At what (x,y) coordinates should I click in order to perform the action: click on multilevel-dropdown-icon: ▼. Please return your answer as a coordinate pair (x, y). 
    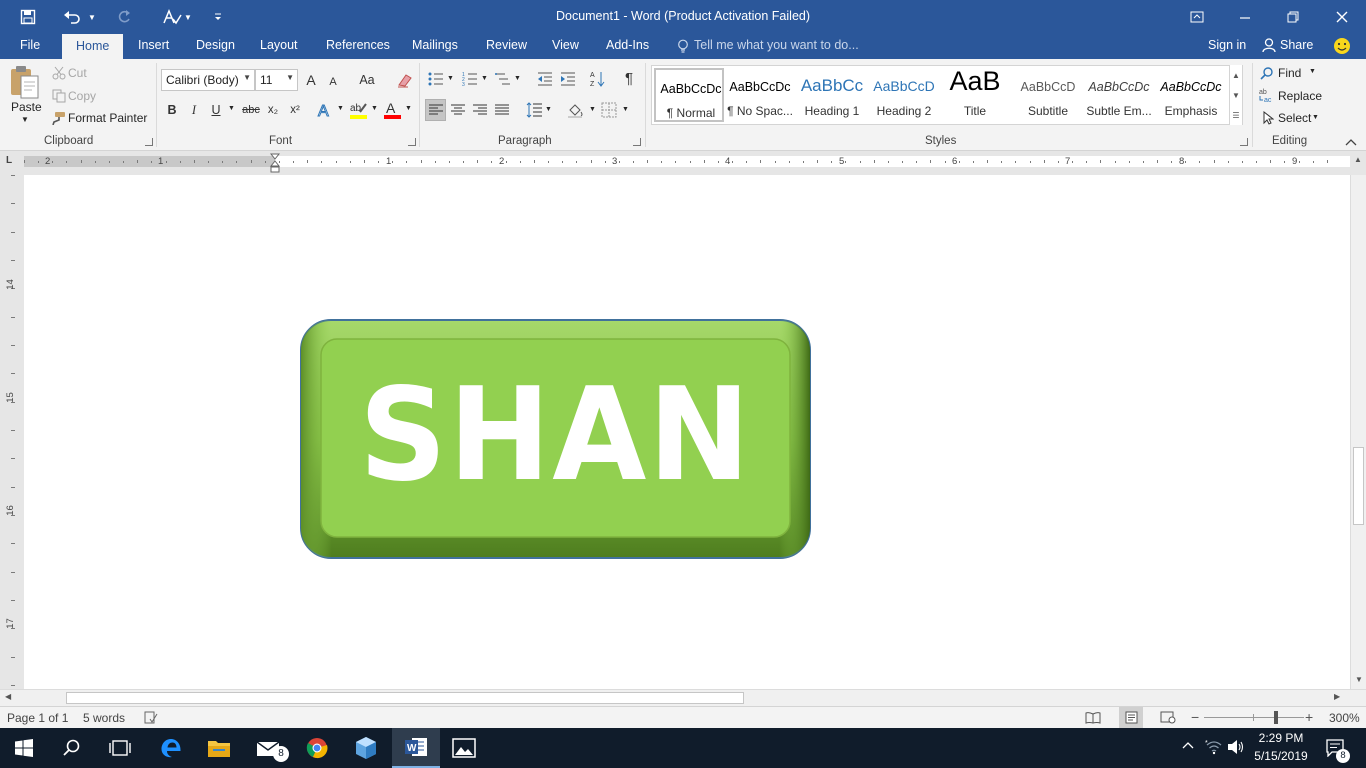
    Looking at the image, I should click on (517, 78).